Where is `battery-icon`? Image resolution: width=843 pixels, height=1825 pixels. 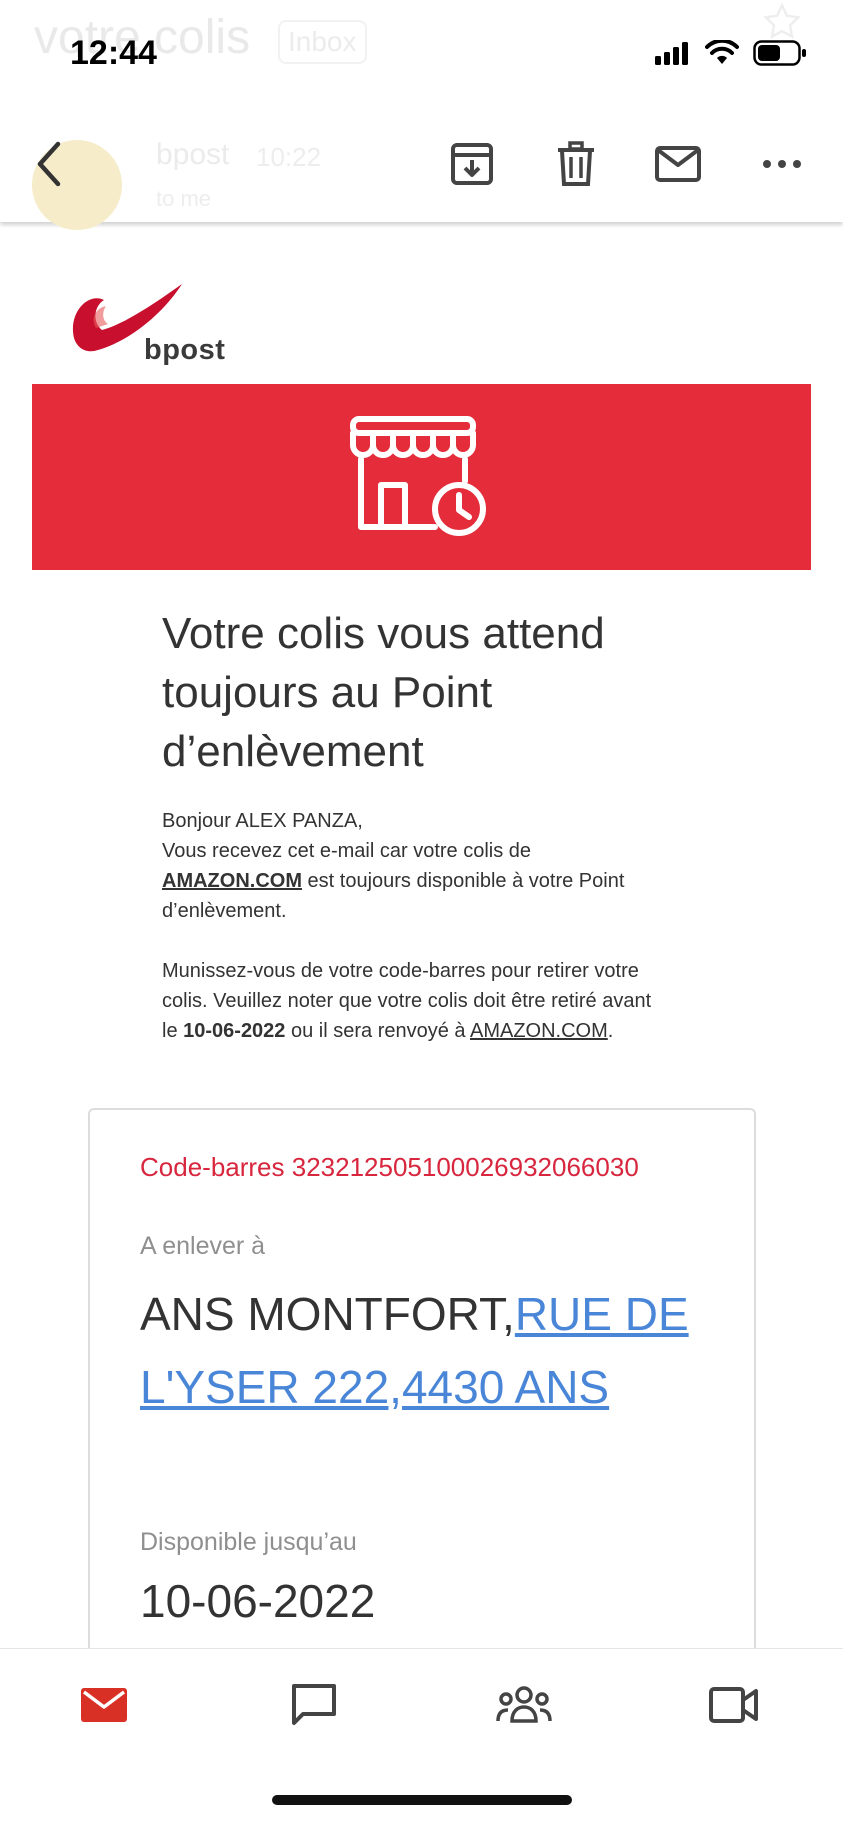
battery-icon is located at coordinates (779, 53).